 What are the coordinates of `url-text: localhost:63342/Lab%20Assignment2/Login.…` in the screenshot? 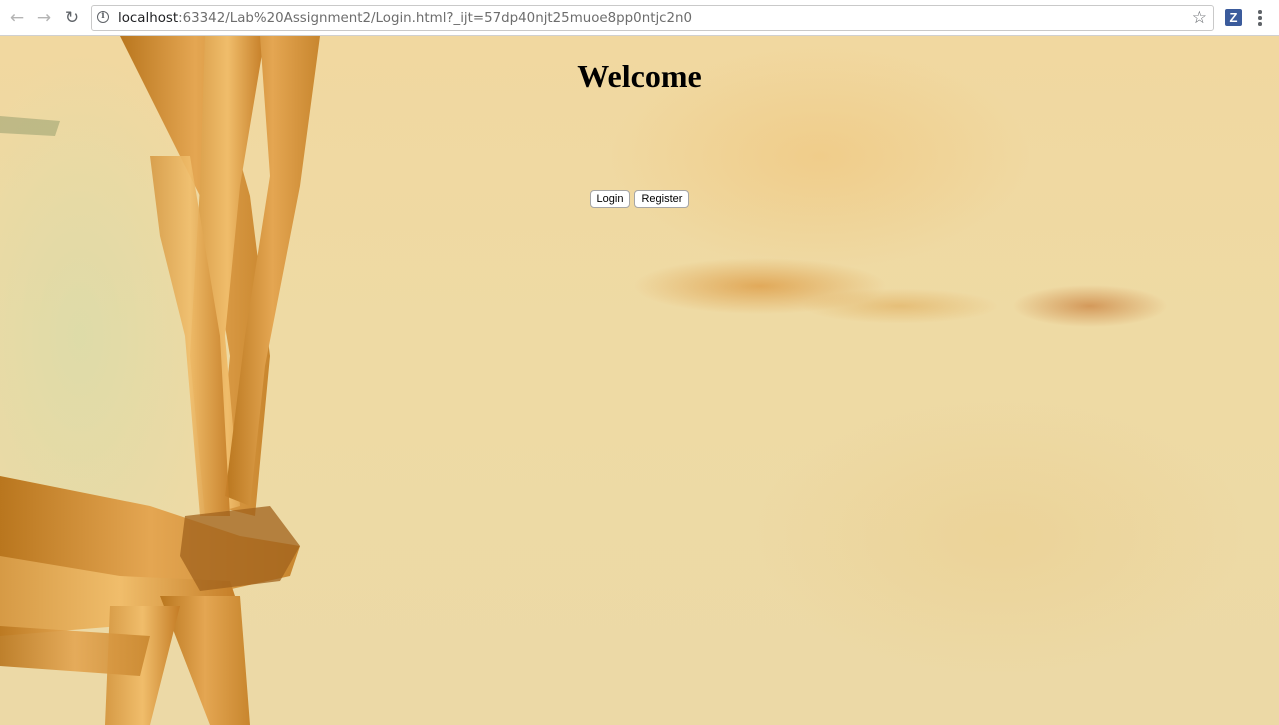 It's located at (405, 18).